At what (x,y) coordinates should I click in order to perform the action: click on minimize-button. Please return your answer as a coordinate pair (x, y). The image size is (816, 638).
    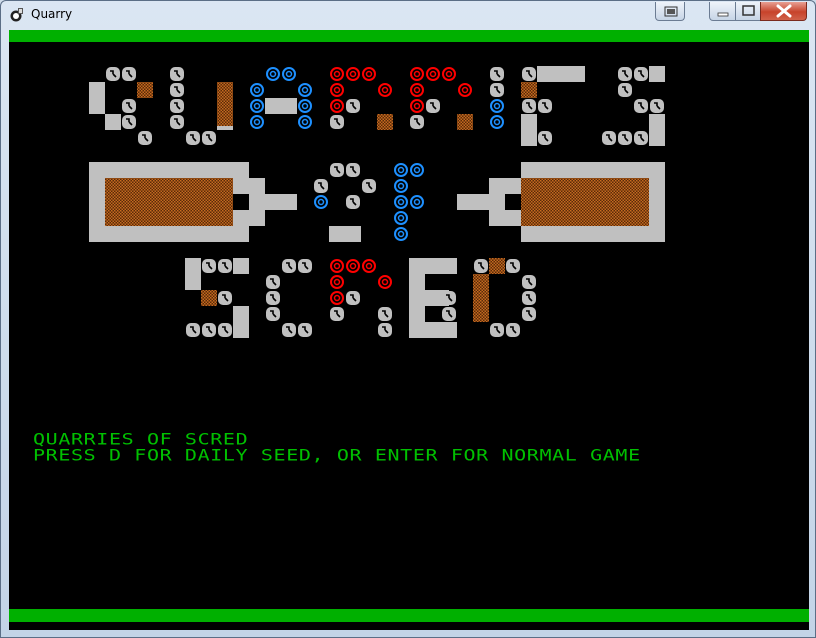
    Looking at the image, I should click on (722, 11).